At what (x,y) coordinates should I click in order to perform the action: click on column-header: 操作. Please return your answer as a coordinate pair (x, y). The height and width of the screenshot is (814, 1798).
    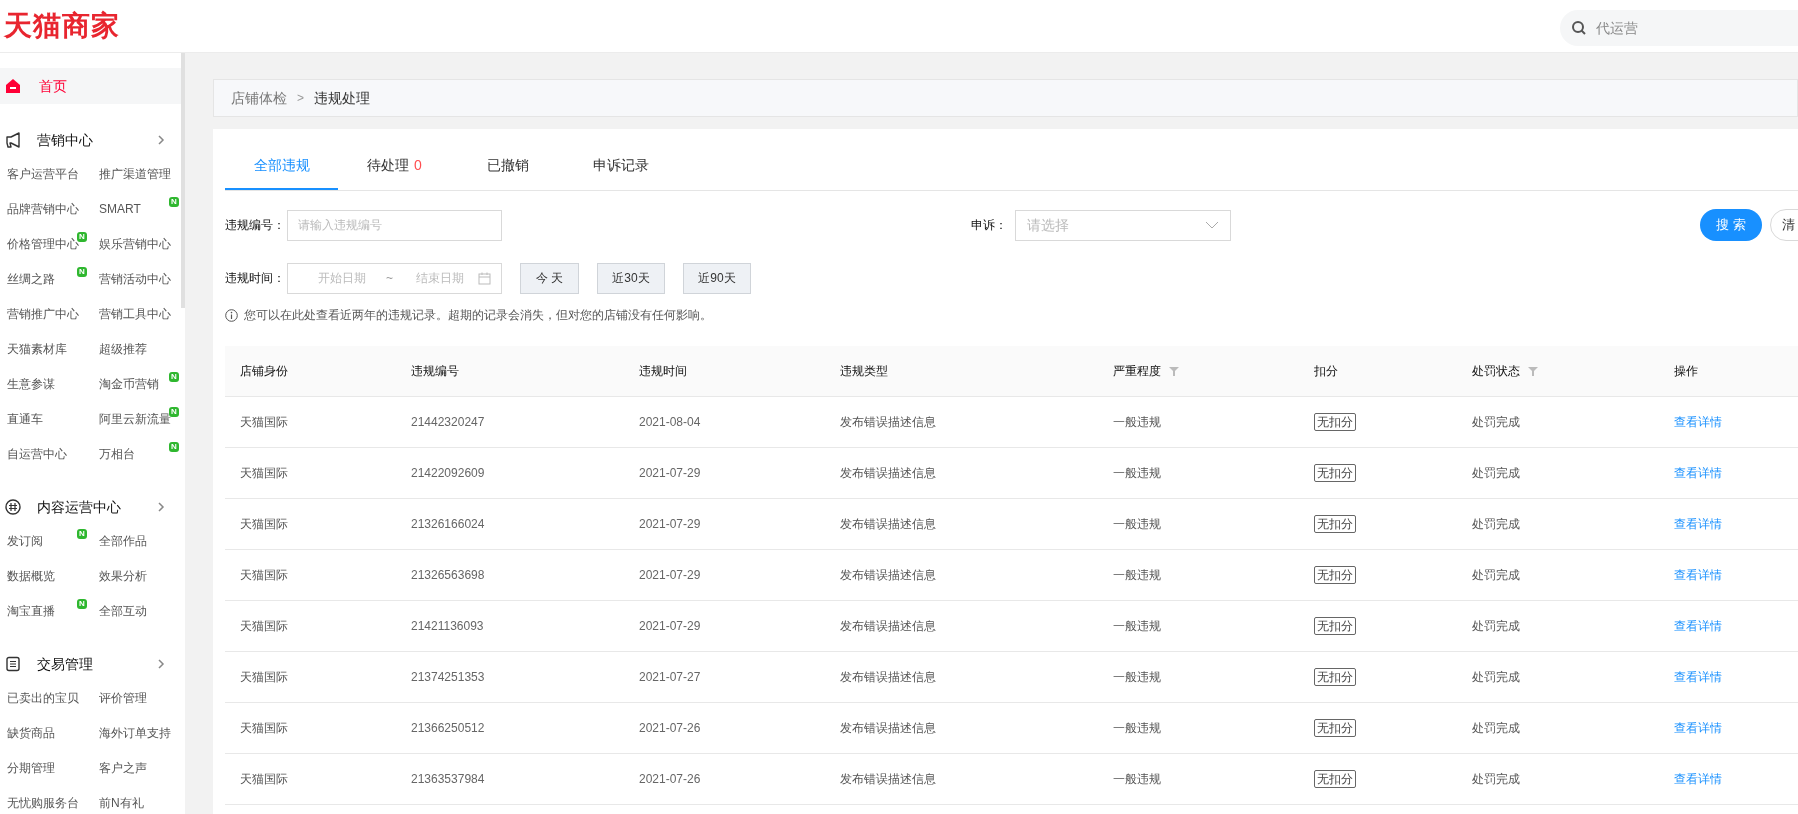
    Looking at the image, I should click on (1686, 371).